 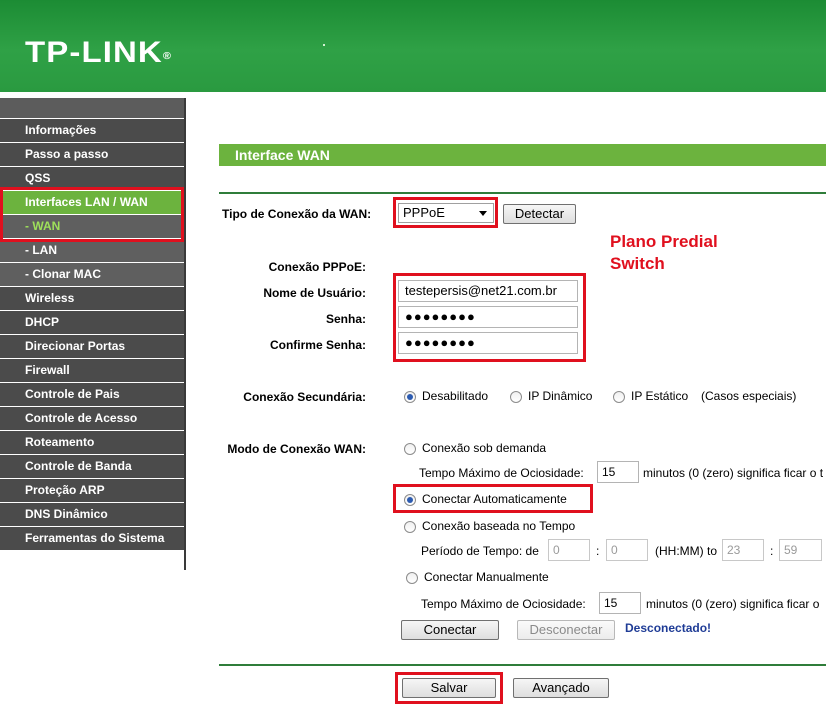 What do you see at coordinates (484, 448) in the screenshot?
I see `on-demand-label: Conexão sob demanda` at bounding box center [484, 448].